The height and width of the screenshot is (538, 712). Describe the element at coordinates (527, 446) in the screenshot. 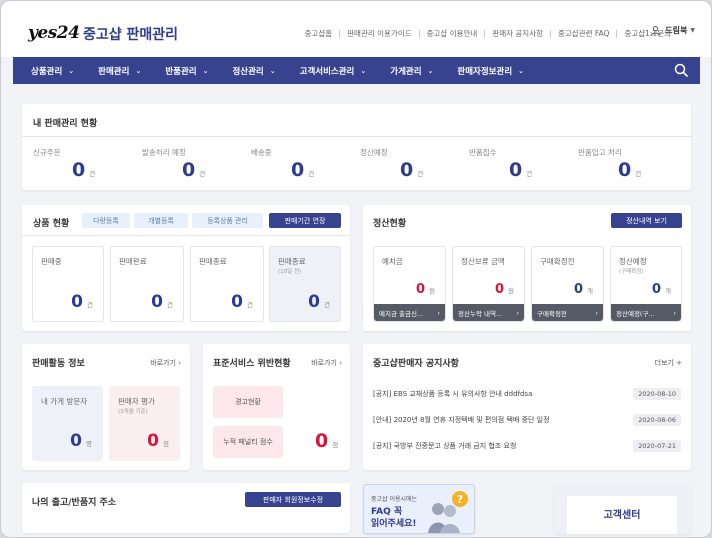

I see `notice-item: [공지] 국방부 진중문고 상품 거래 금지 협조 요청 2020-07-21` at that location.